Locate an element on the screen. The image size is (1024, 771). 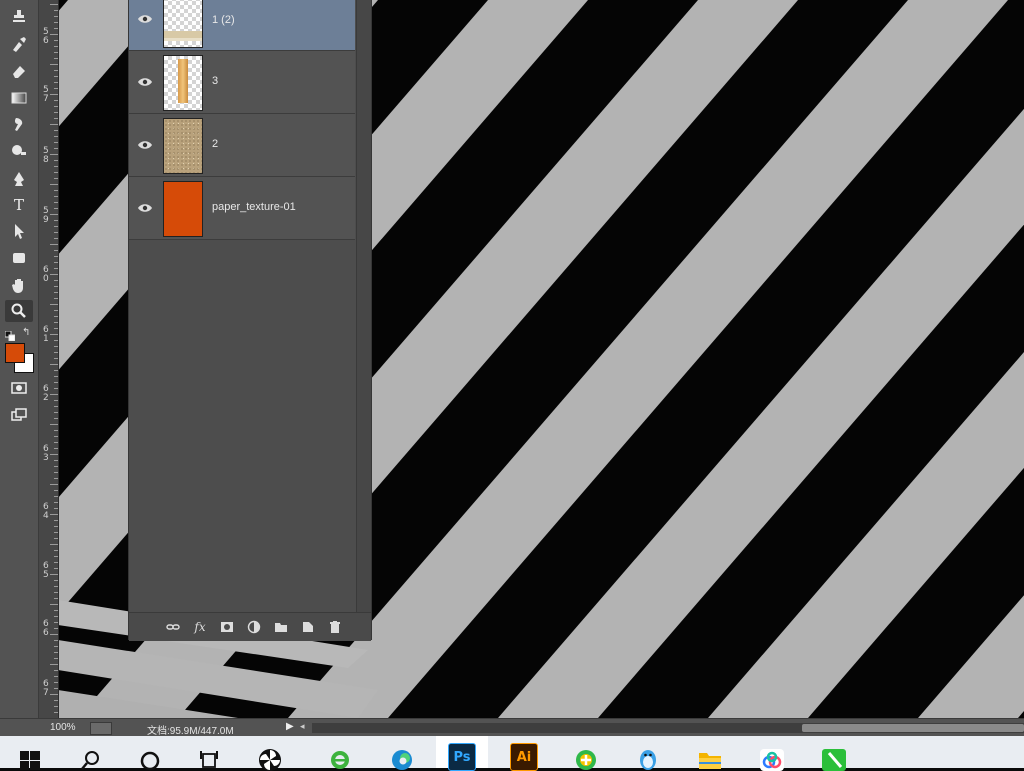
start-button is located at coordinates (30, 753).